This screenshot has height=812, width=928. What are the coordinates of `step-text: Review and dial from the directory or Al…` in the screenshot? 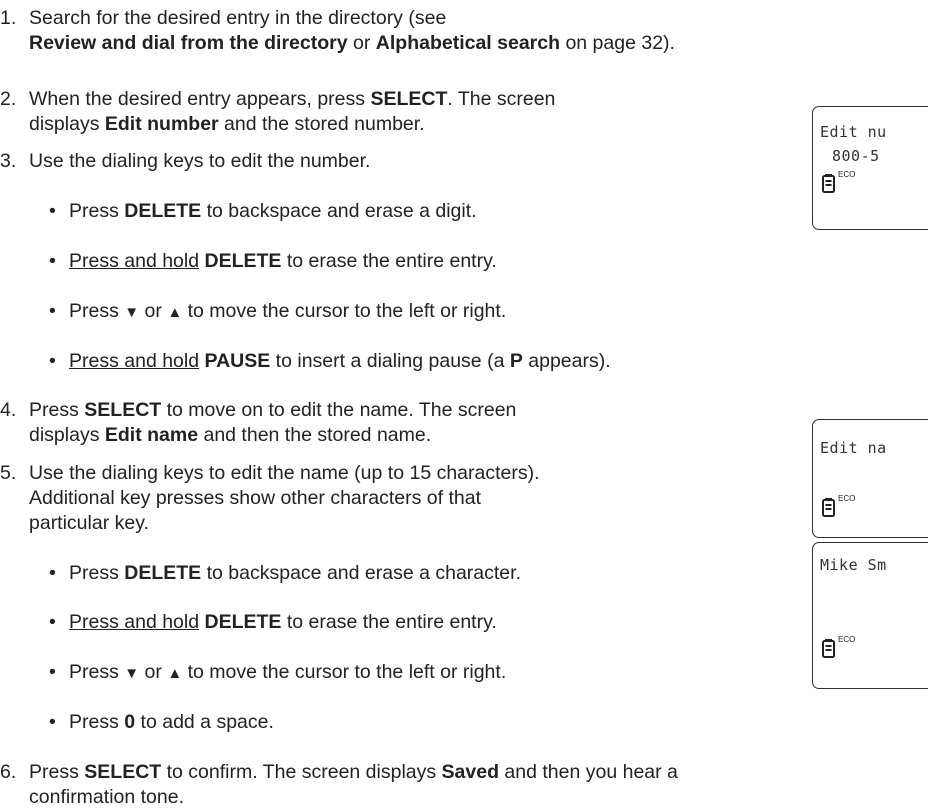 It's located at (352, 43).